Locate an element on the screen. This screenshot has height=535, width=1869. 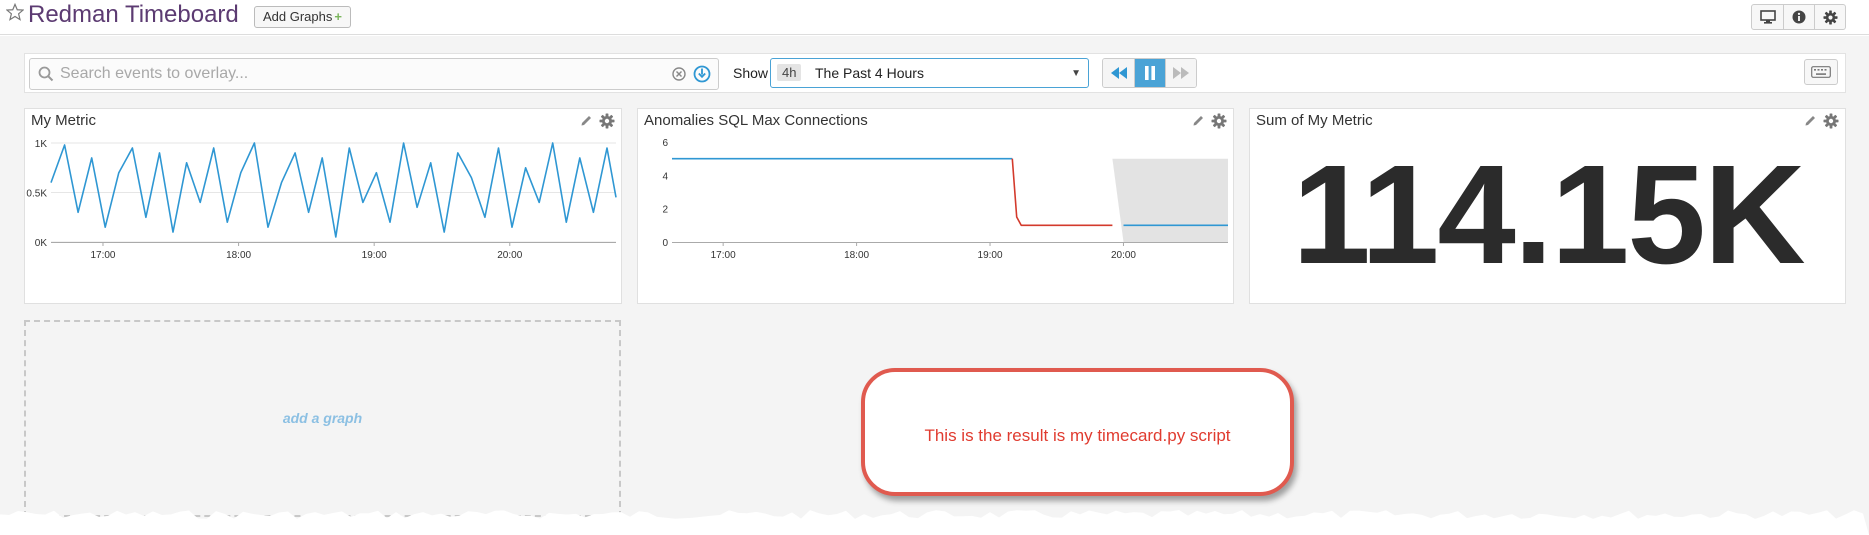
query-value: 114.15K is located at coordinates (1548, 214).